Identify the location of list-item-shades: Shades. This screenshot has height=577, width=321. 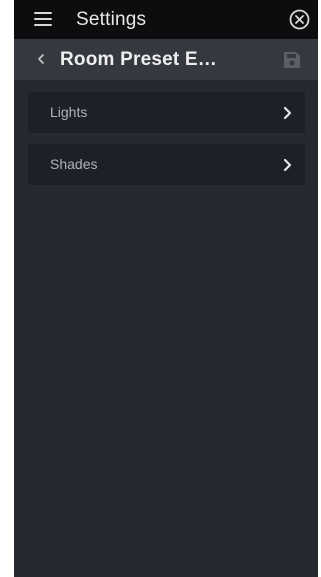
(166, 164).